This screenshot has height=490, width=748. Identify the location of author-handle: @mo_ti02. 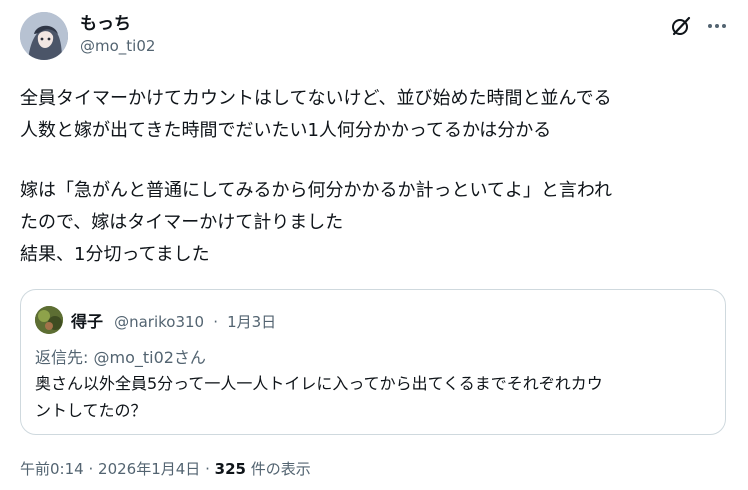
(117, 46).